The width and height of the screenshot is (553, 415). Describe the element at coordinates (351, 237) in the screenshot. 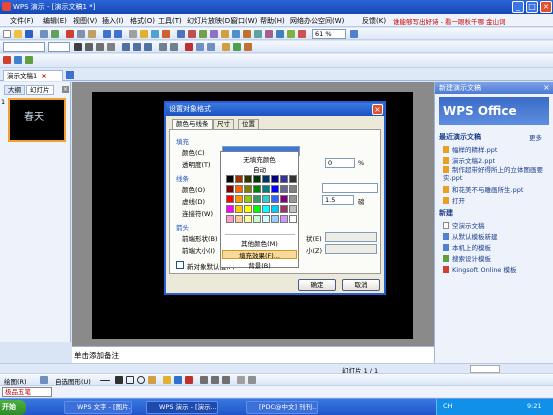

I see `arrow-end-style-combo` at that location.